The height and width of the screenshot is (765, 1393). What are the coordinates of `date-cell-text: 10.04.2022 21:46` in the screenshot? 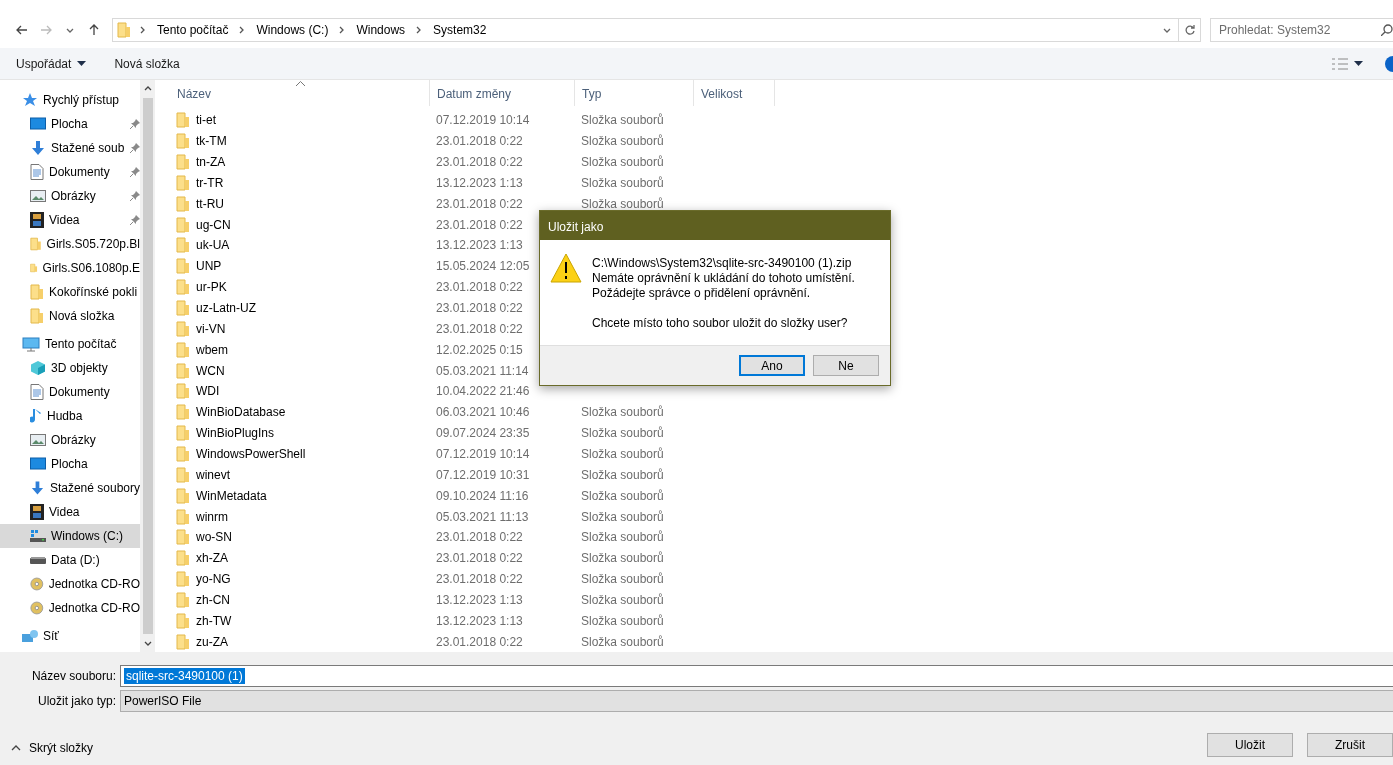 It's located at (483, 391).